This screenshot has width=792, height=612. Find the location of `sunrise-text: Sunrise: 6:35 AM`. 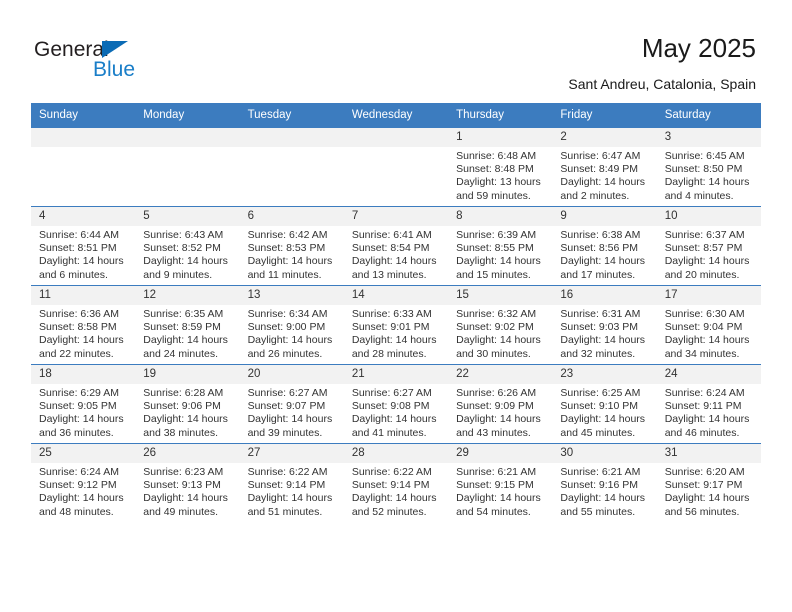

sunrise-text: Sunrise: 6:35 AM is located at coordinates (183, 314).